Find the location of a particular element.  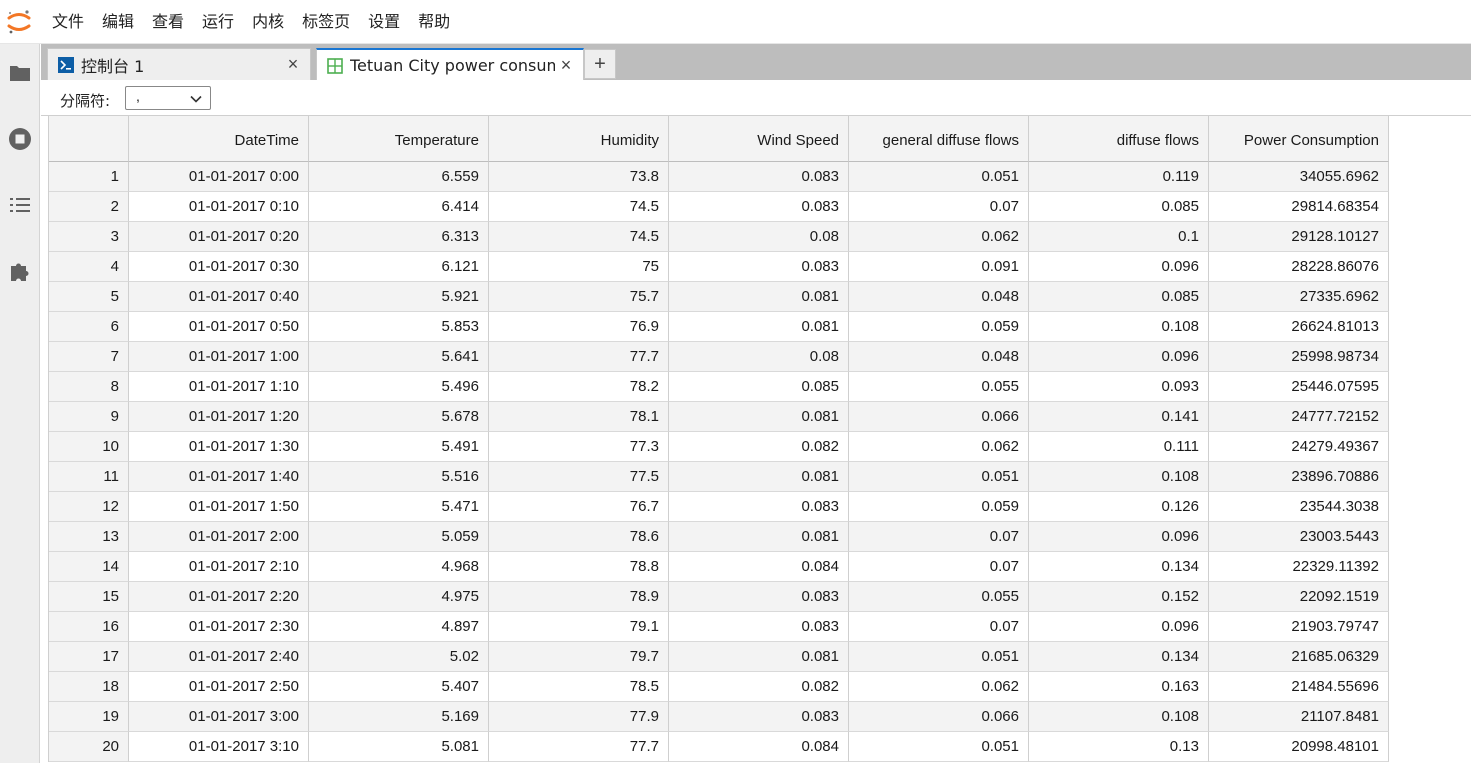

table-cell: 21484.55696 is located at coordinates (1299, 687).